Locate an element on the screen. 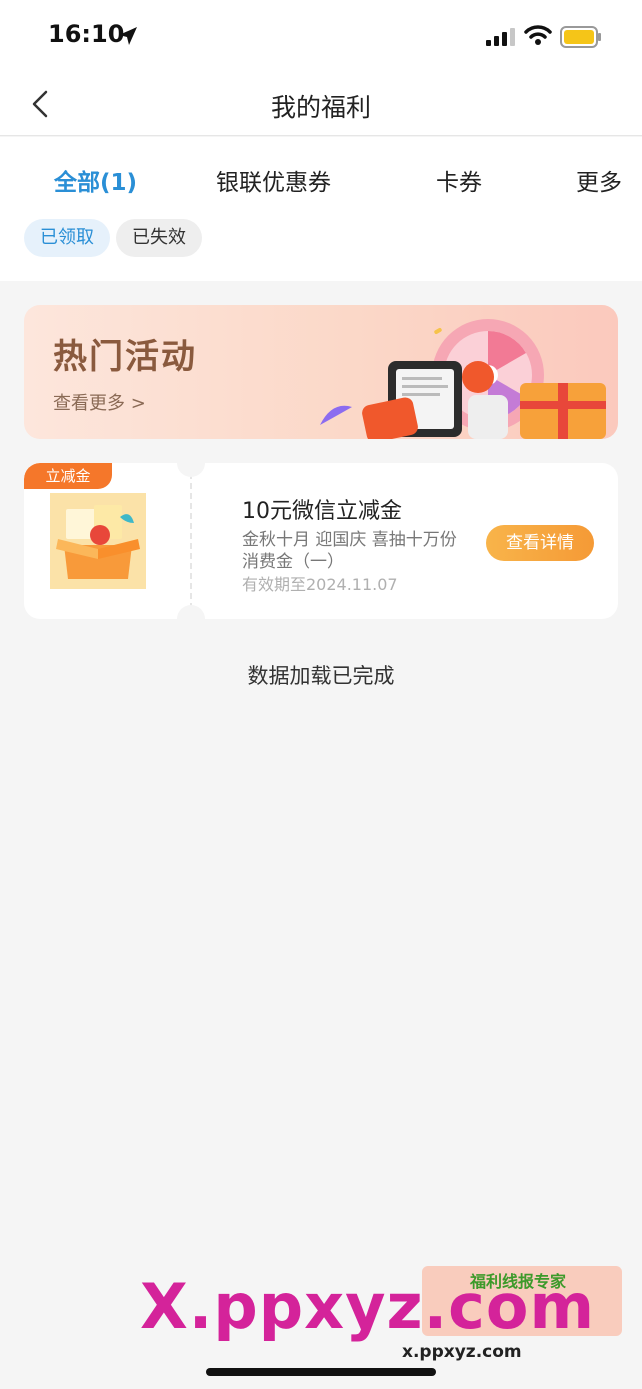 Image resolution: width=642 pixels, height=1389 pixels. coupon-notch-top is located at coordinates (191, 470).